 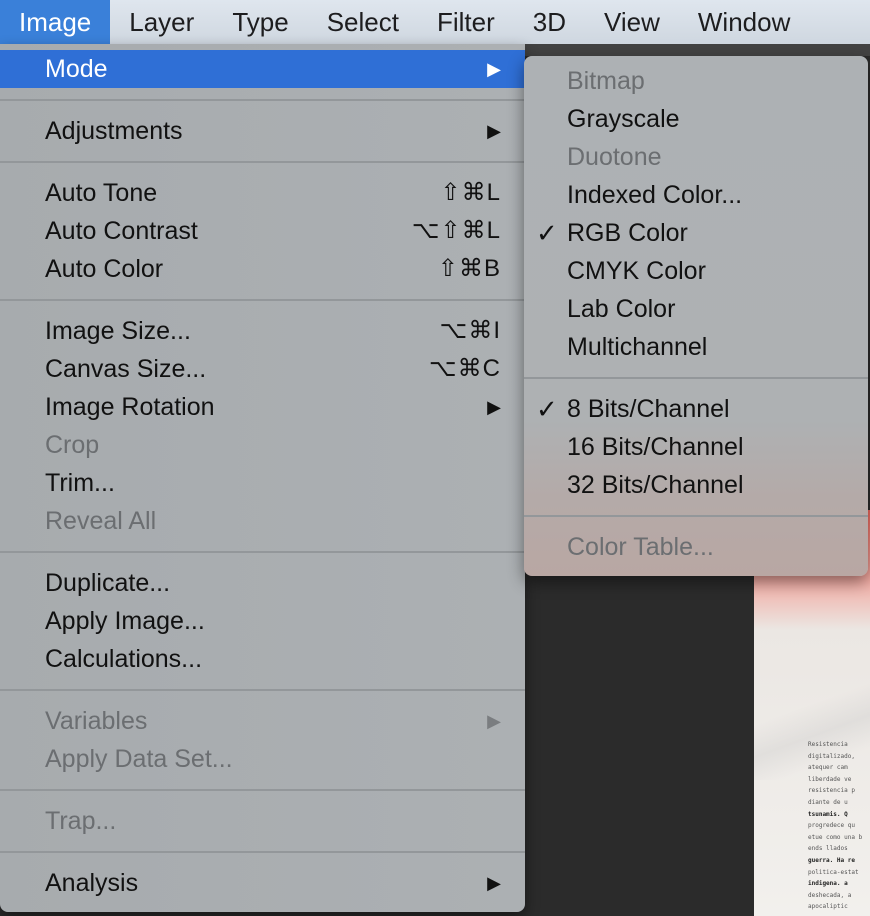 I want to click on keyboard-shortcut: ⌥⌘I, so click(x=470, y=330).